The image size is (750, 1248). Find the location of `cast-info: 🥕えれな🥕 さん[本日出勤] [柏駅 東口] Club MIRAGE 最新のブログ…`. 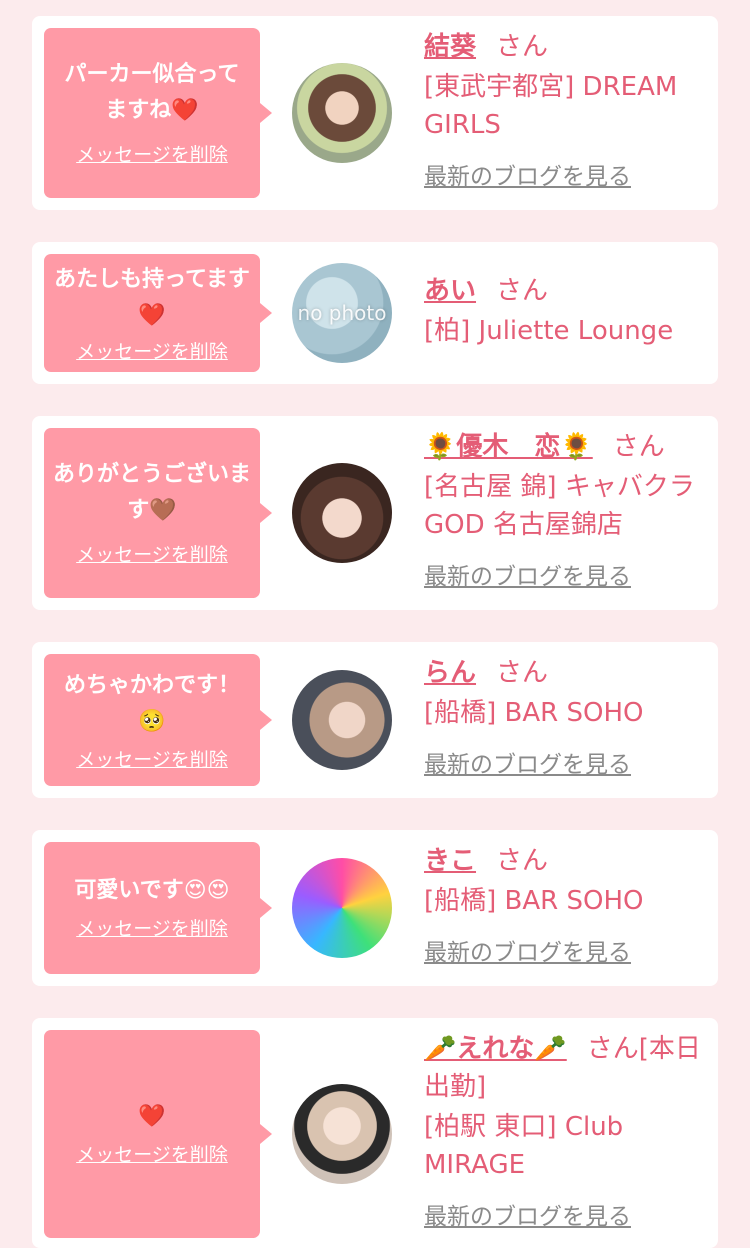

cast-info: 🥕えれな🥕 さん[本日出勤] [柏駅 東口] Club MIRAGE 最新のブログ… is located at coordinates (567, 1133).